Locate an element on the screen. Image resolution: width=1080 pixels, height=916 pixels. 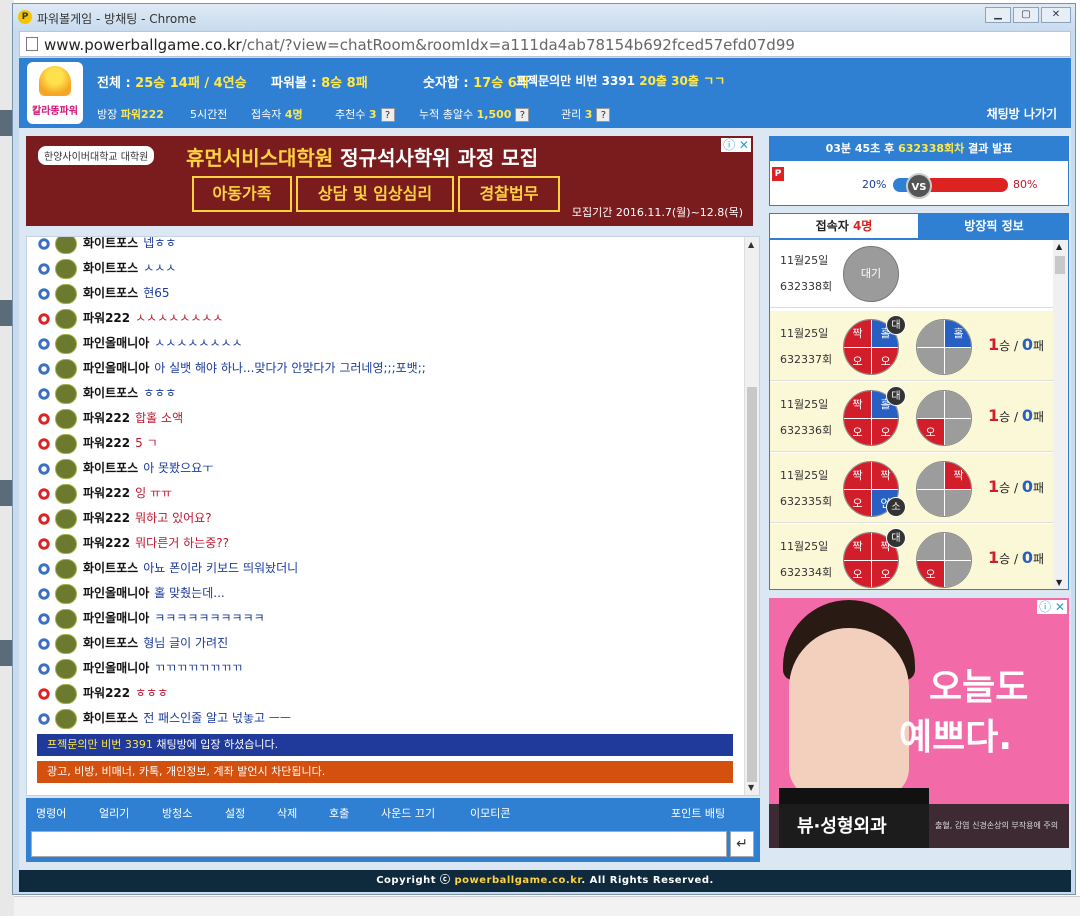
total-help-button: ? is located at coordinates (522, 115).